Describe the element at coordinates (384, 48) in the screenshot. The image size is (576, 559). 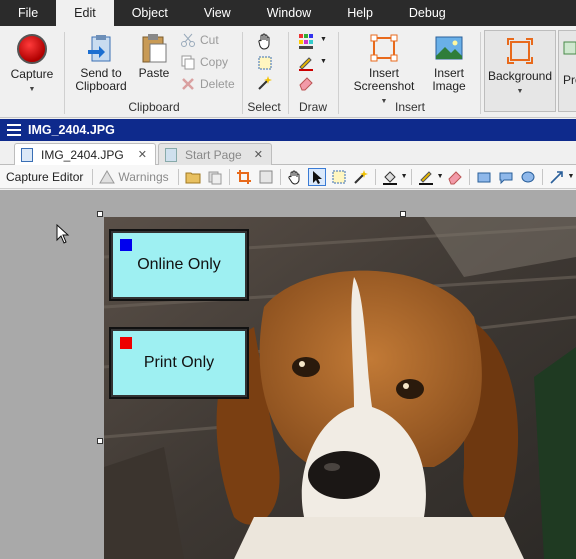
I see `screenshot-crop-icon` at that location.